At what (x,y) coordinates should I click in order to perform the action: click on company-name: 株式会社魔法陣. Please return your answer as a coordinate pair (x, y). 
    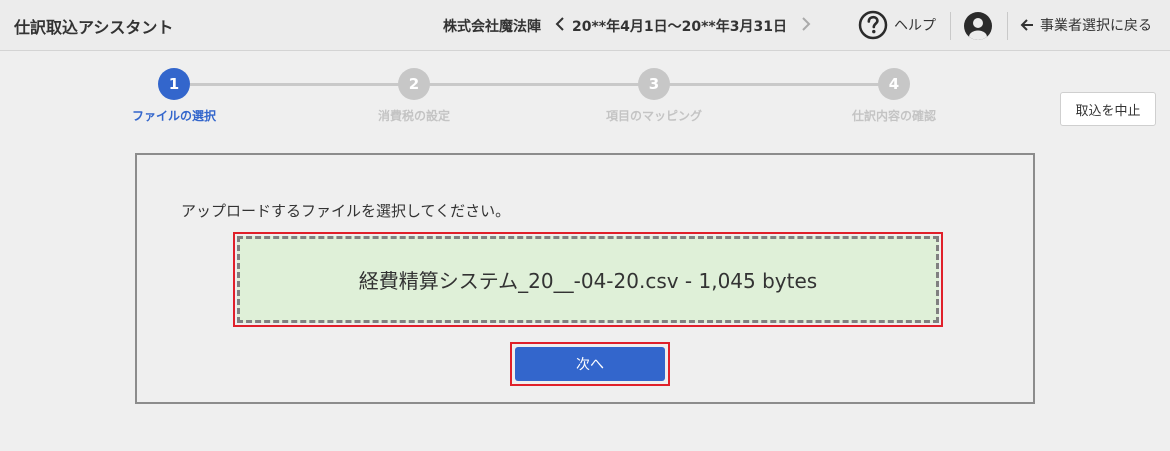
    Looking at the image, I should click on (492, 27).